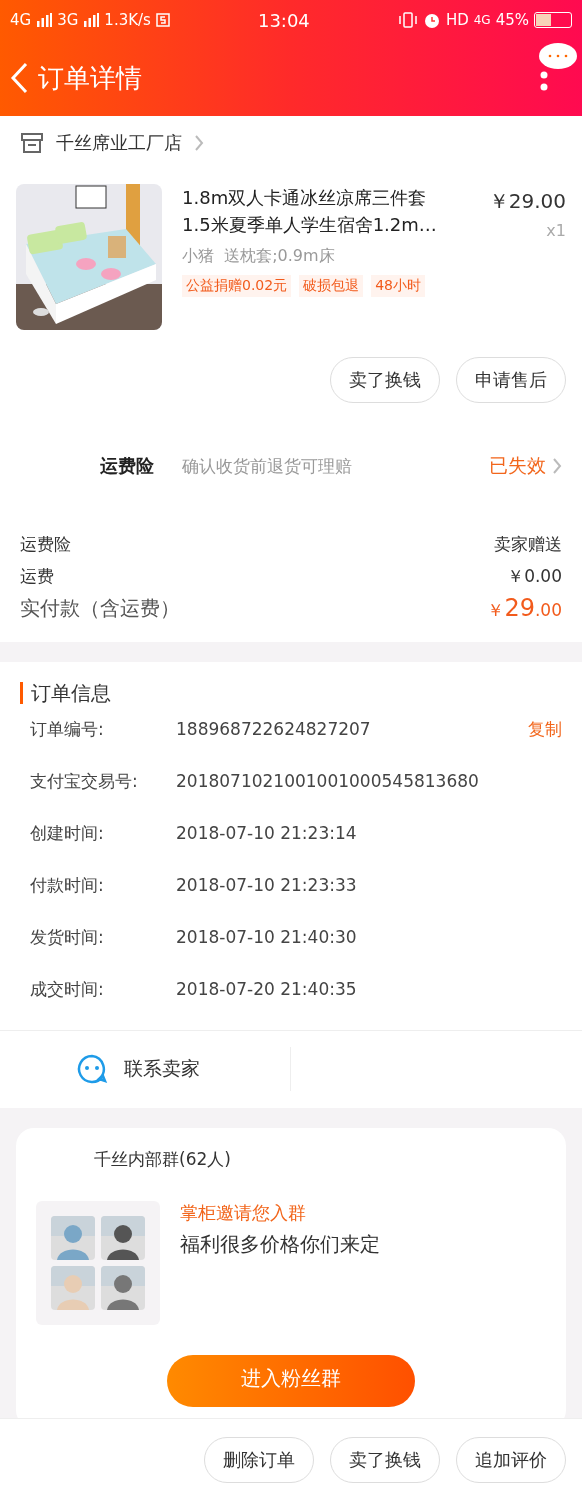 The image size is (582, 1500). Describe the element at coordinates (457, 20) in the screenshot. I see `hd-label: HD` at that location.